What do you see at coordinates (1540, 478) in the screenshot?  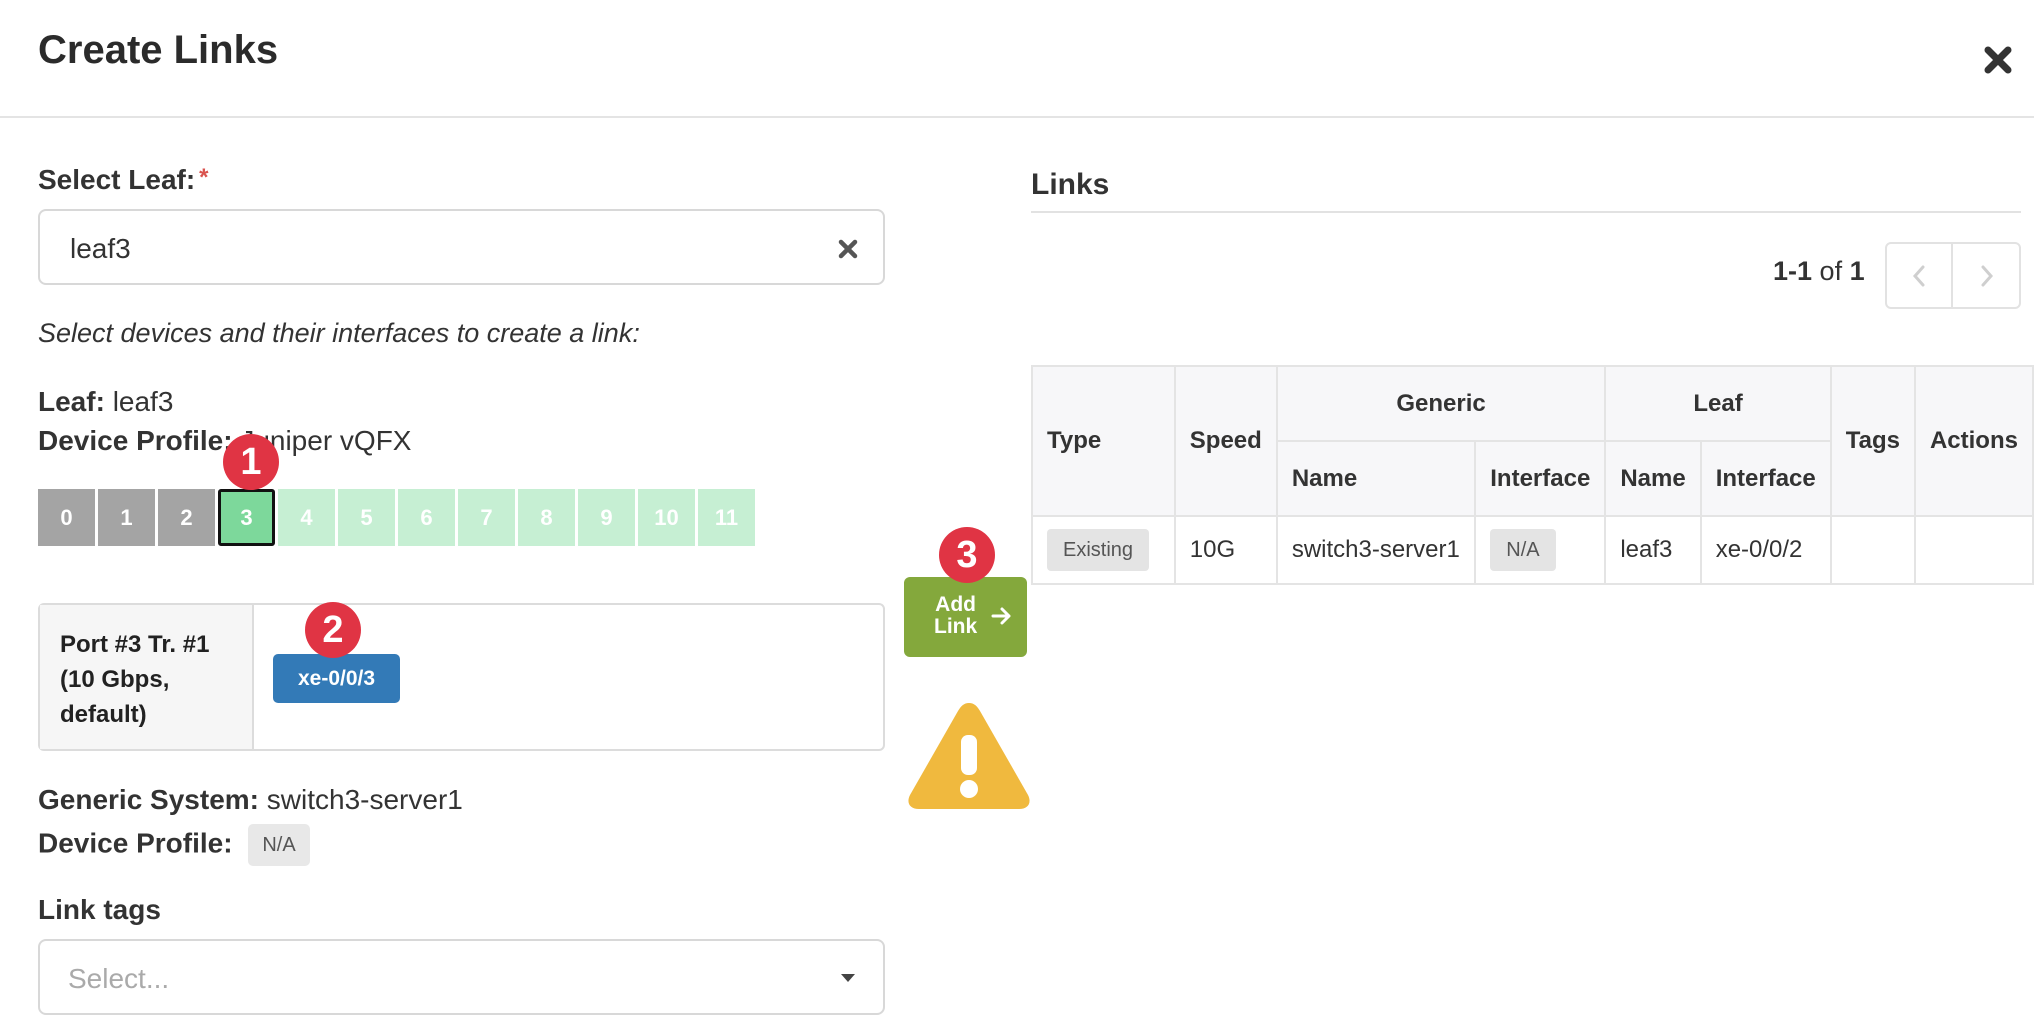 I see `col-generic-interface: Interface` at bounding box center [1540, 478].